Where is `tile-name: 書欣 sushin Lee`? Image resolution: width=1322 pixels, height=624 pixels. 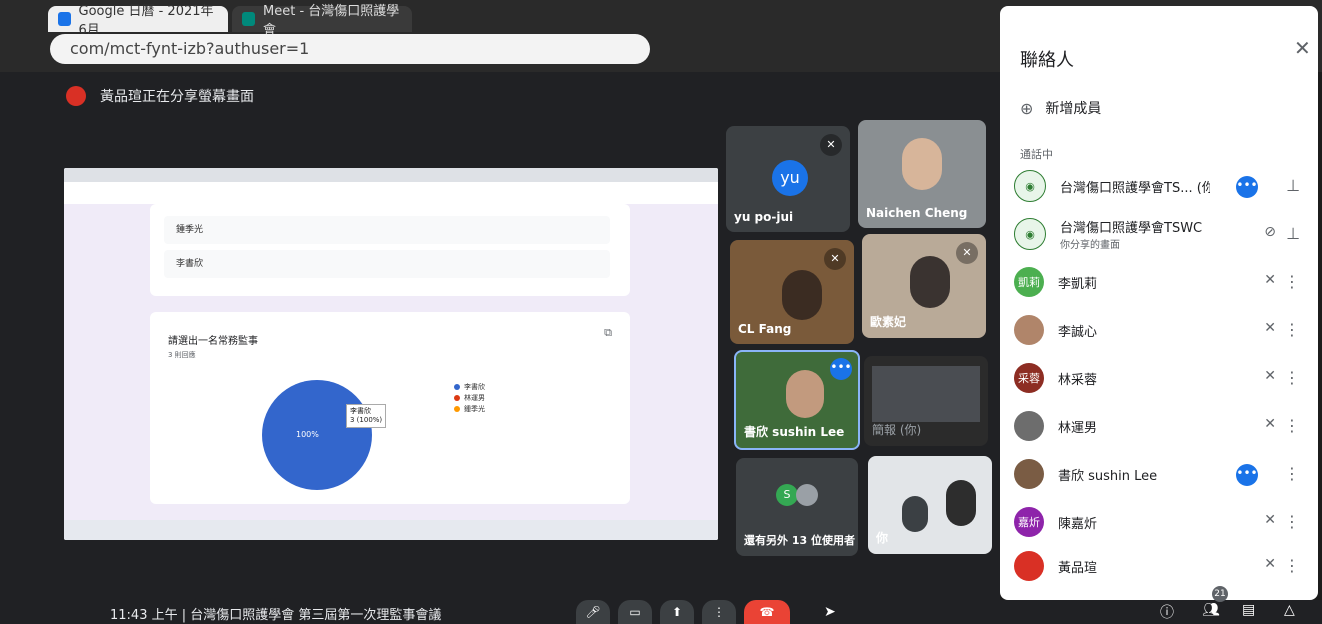 tile-name: 書欣 sushin Lee is located at coordinates (794, 432).